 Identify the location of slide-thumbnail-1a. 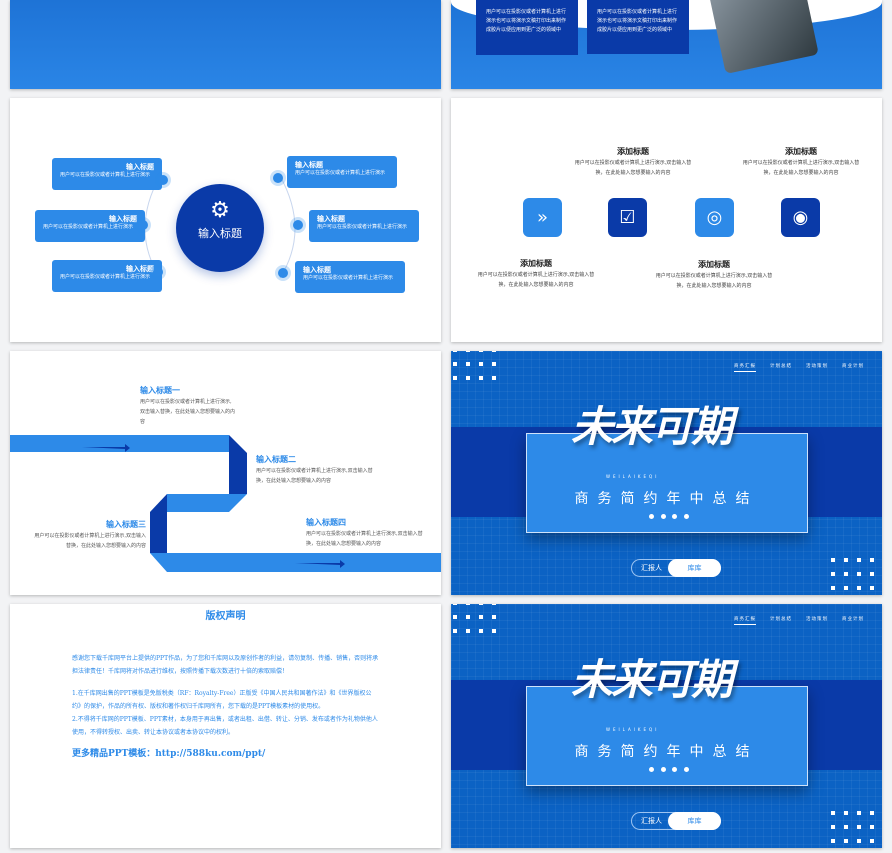
(225, 44).